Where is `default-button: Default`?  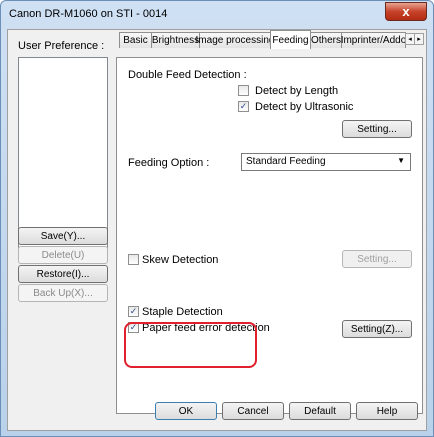
default-button: Default is located at coordinates (320, 411).